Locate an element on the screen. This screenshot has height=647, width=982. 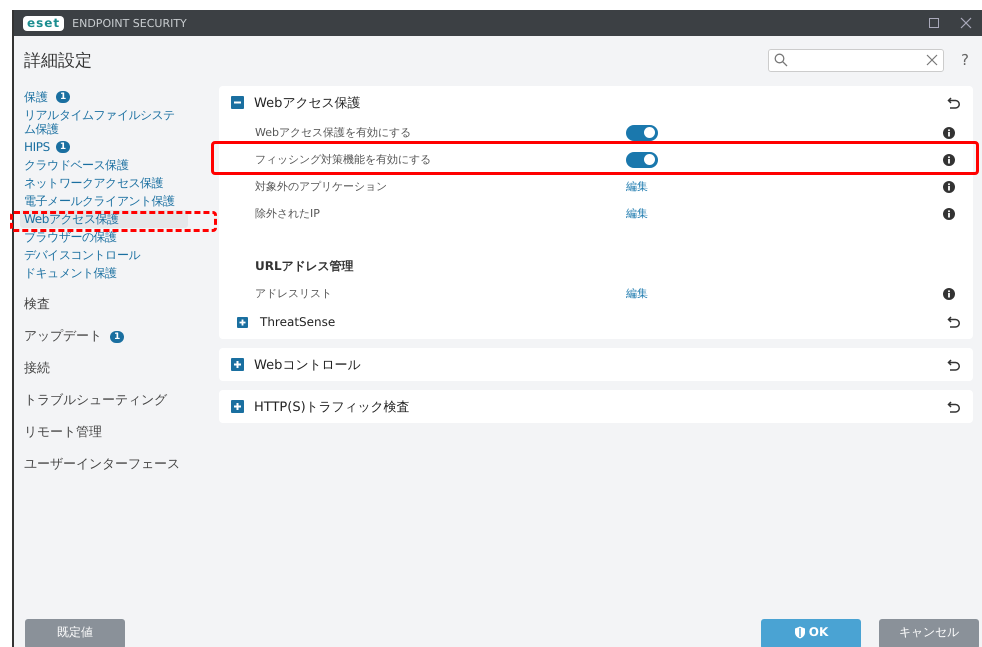
help-button: ? is located at coordinates (965, 60).